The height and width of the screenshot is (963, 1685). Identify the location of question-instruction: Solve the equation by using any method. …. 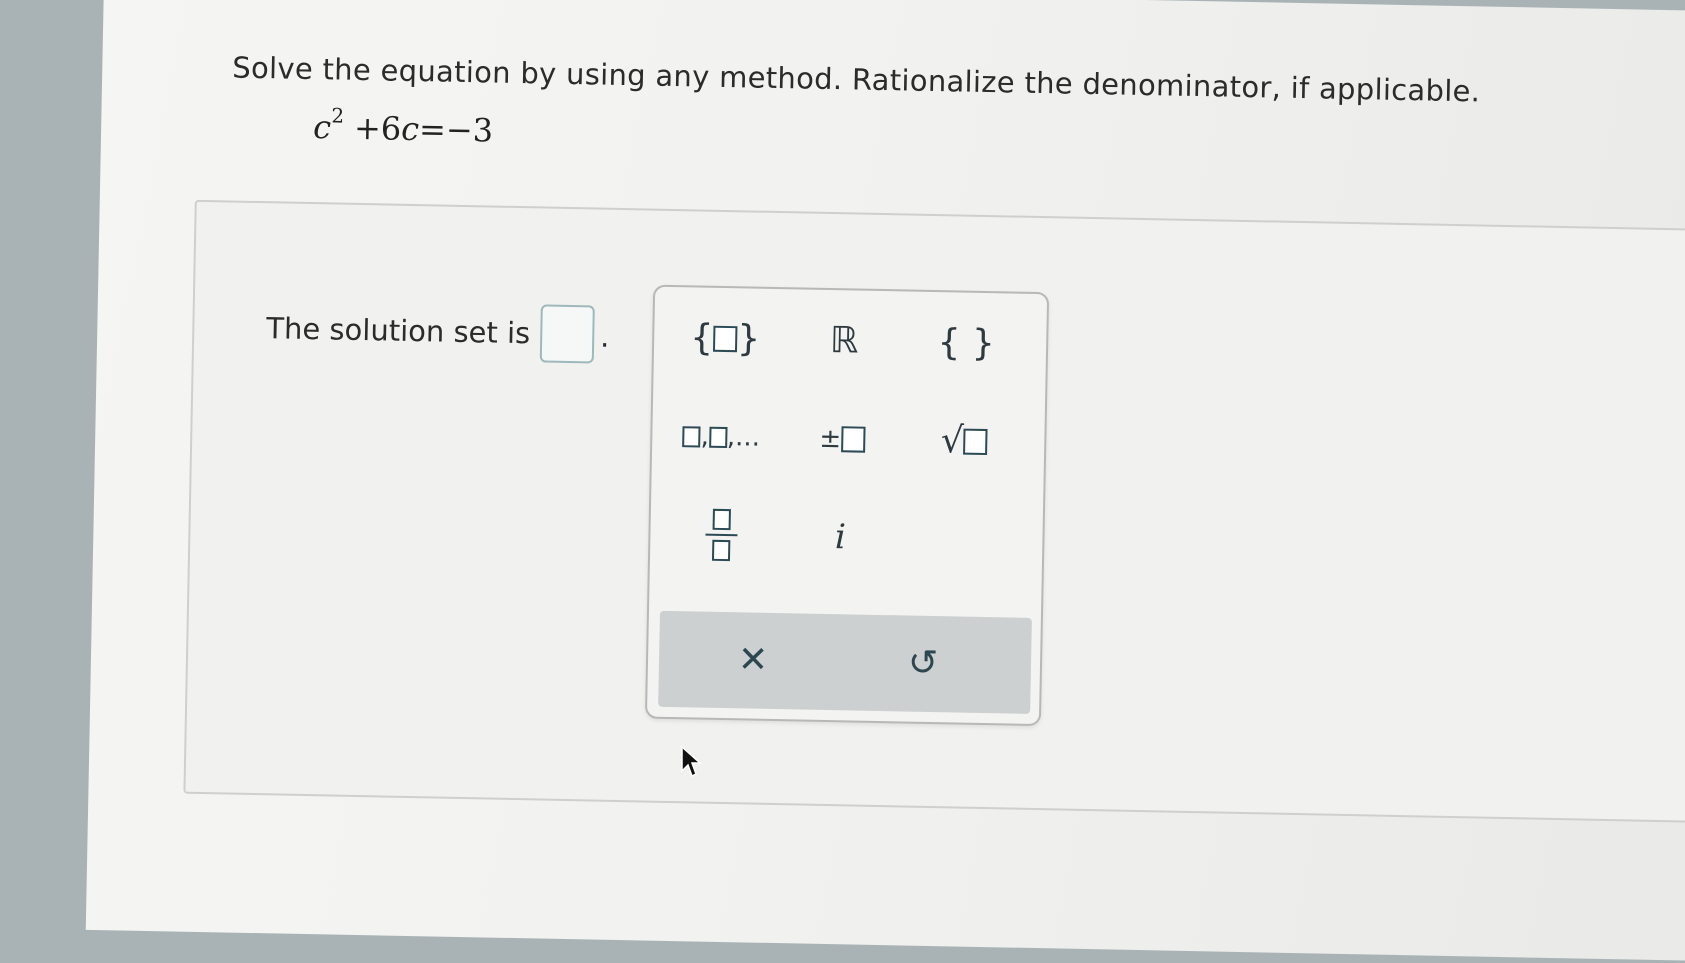
(856, 79).